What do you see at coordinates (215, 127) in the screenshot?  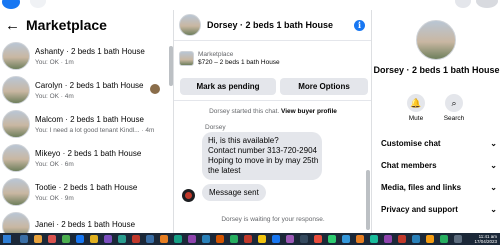 I see `message-sender: Dorsey` at bounding box center [215, 127].